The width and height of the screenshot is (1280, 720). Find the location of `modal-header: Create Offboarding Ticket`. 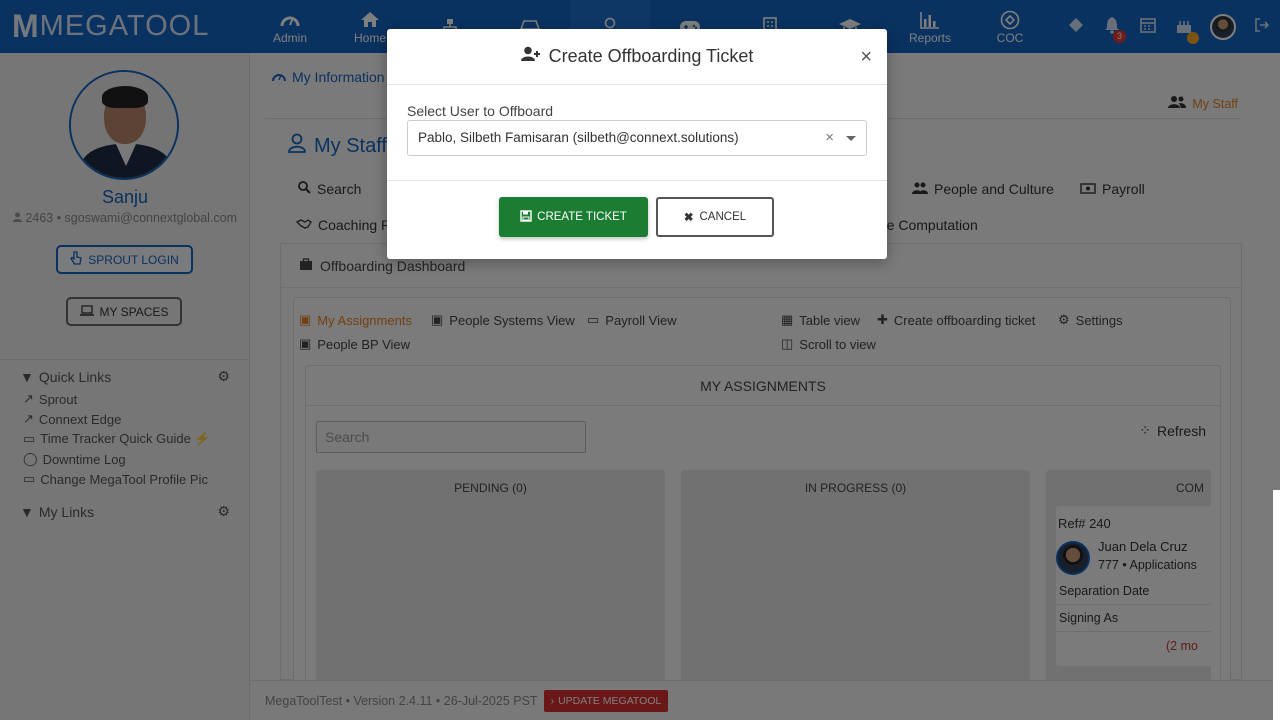

modal-header: Create Offboarding Ticket is located at coordinates (637, 57).